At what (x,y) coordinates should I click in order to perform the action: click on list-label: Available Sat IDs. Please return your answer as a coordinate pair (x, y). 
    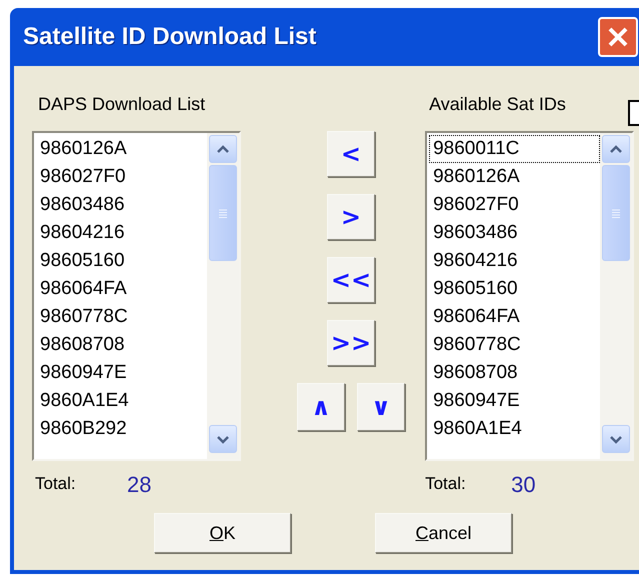
    Looking at the image, I should click on (497, 104).